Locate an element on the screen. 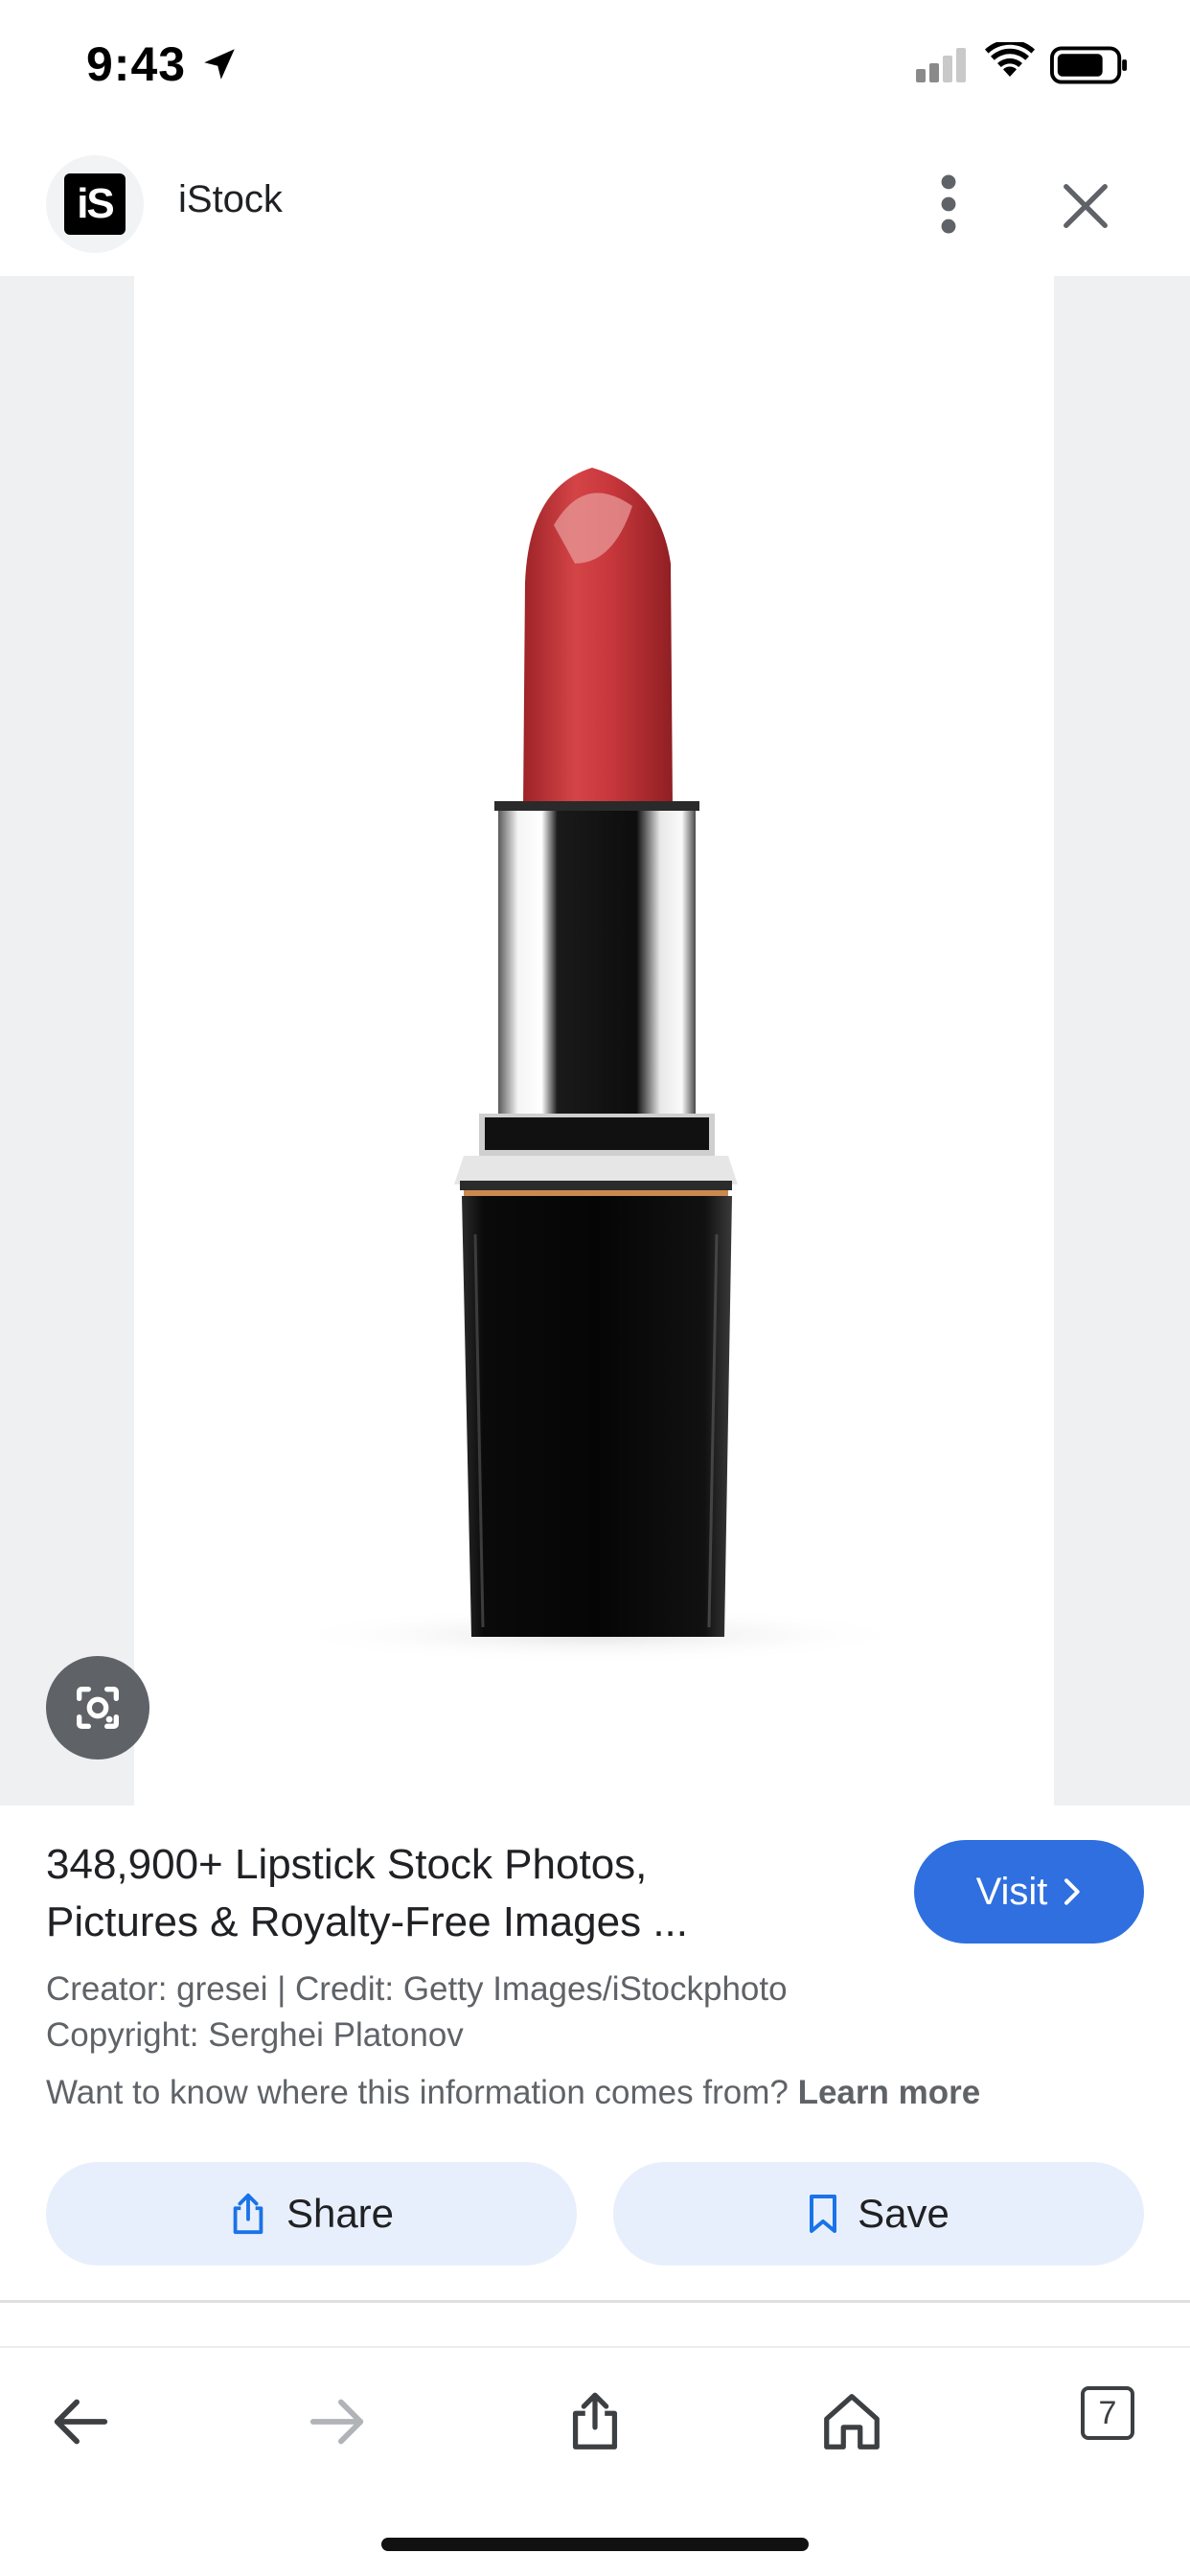  site-name: iStock is located at coordinates (230, 199).